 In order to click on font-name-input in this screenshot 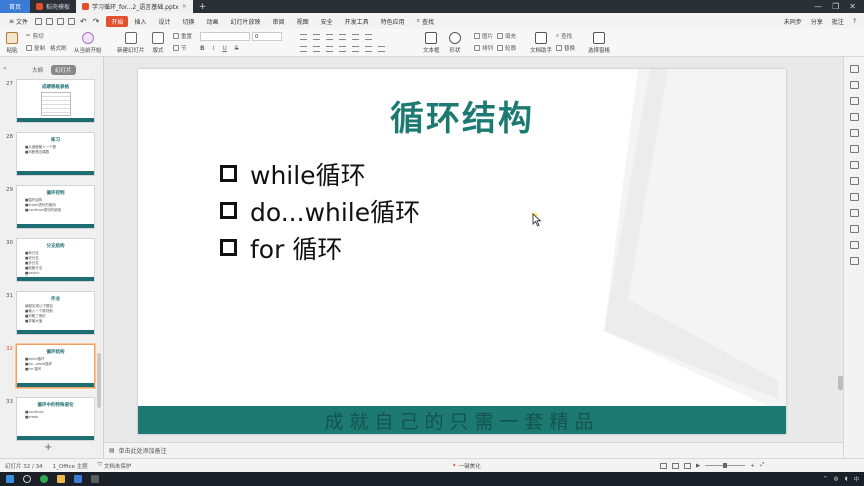, I will do `click(225, 36)`.